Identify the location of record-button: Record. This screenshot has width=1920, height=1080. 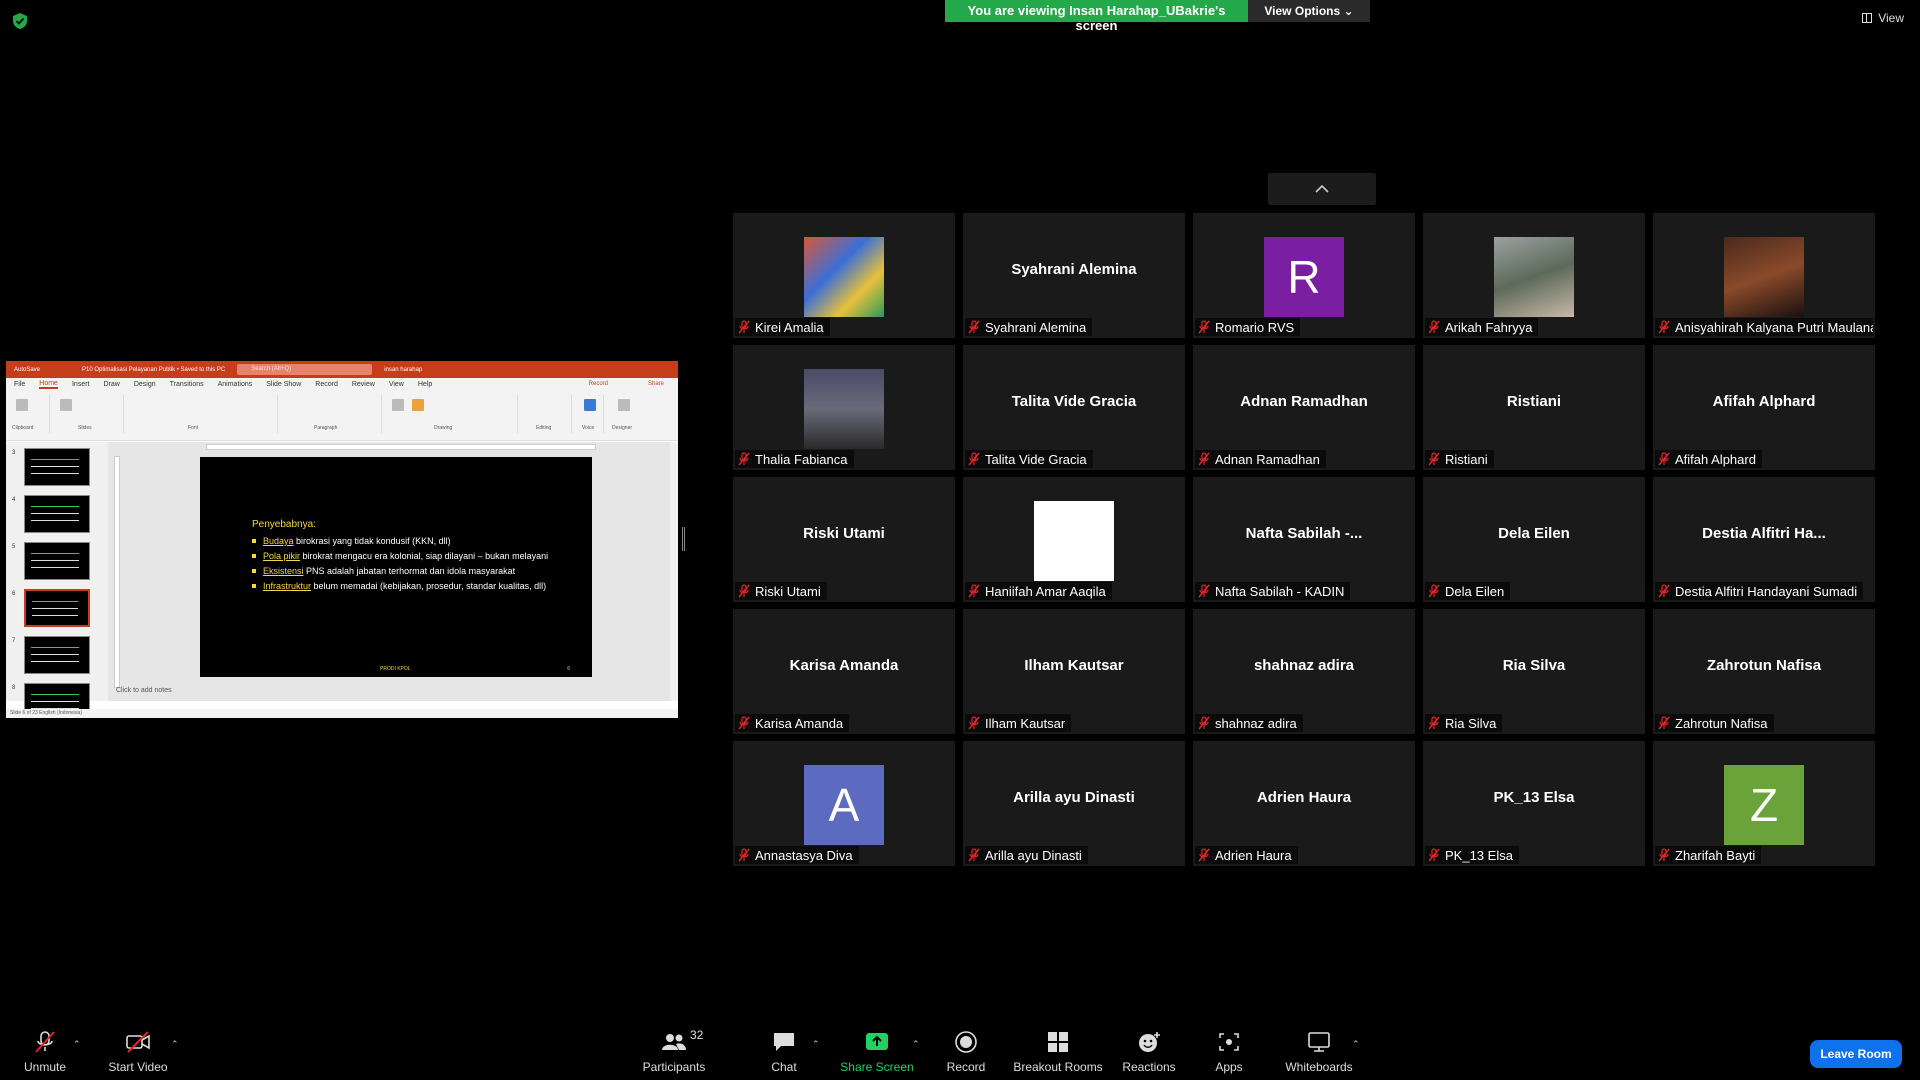
(598, 384).